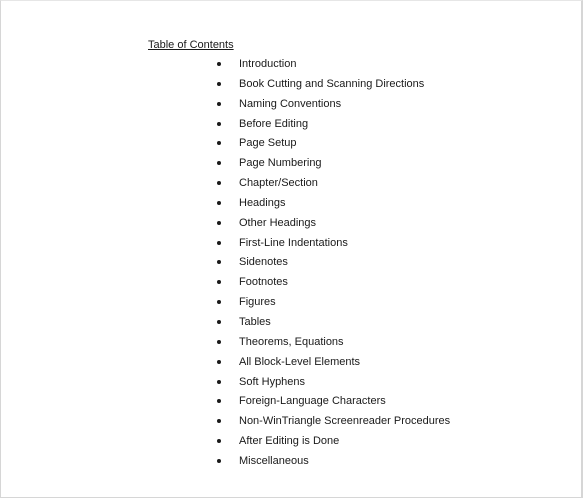 The height and width of the screenshot is (500, 585). What do you see at coordinates (191, 45) in the screenshot?
I see `toc-title: Table of Contents` at bounding box center [191, 45].